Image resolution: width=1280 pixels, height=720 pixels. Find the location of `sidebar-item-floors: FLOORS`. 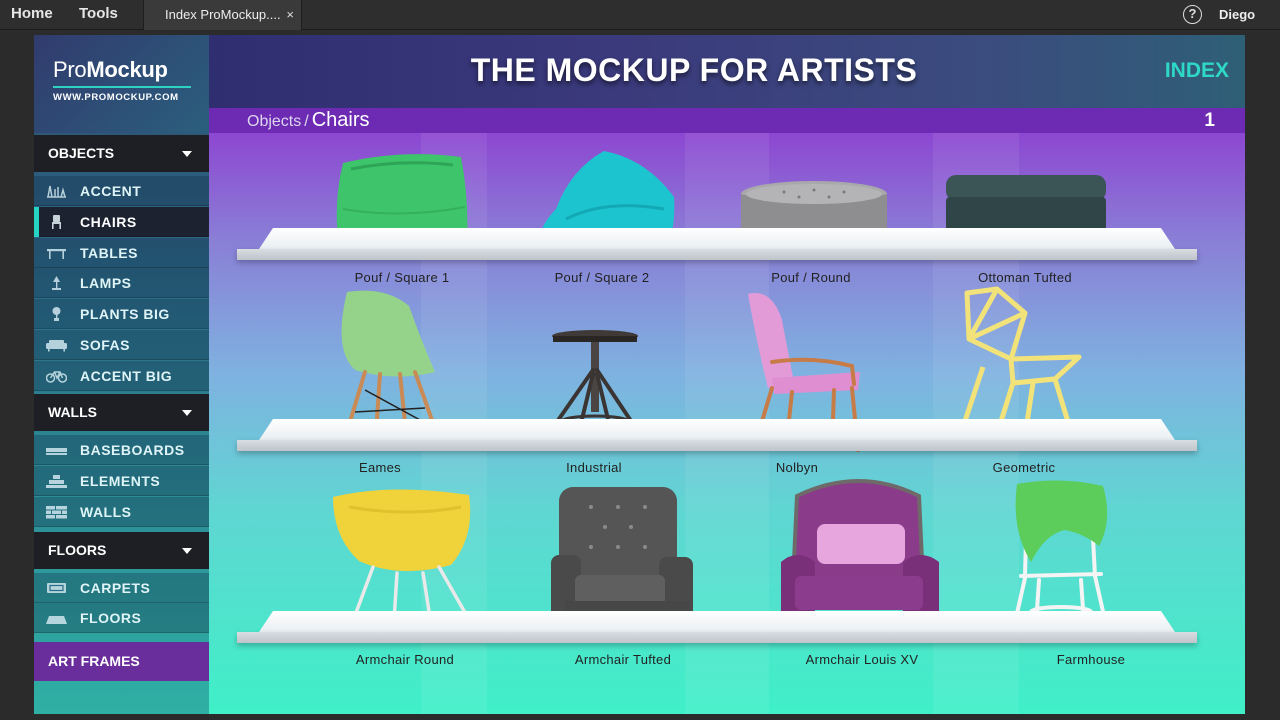

sidebar-item-floors: FLOORS is located at coordinates (121, 618).